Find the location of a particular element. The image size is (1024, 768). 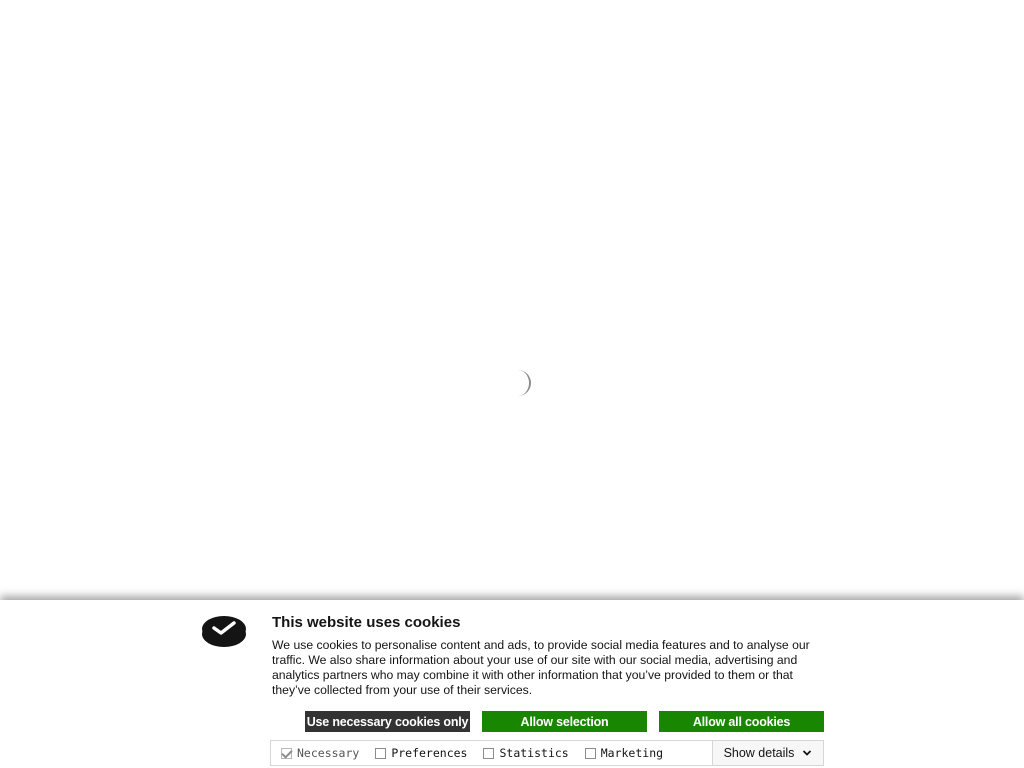

option-marketing: Marketing is located at coordinates (624, 753).